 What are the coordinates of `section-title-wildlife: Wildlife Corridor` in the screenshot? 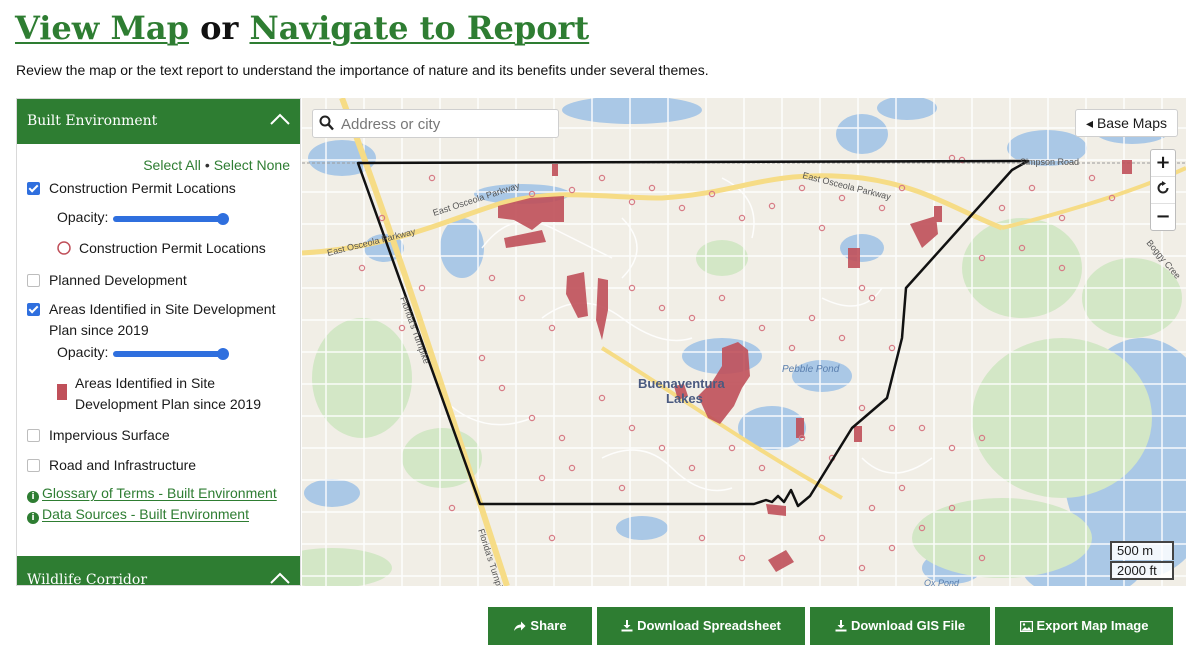 It's located at (87, 579).